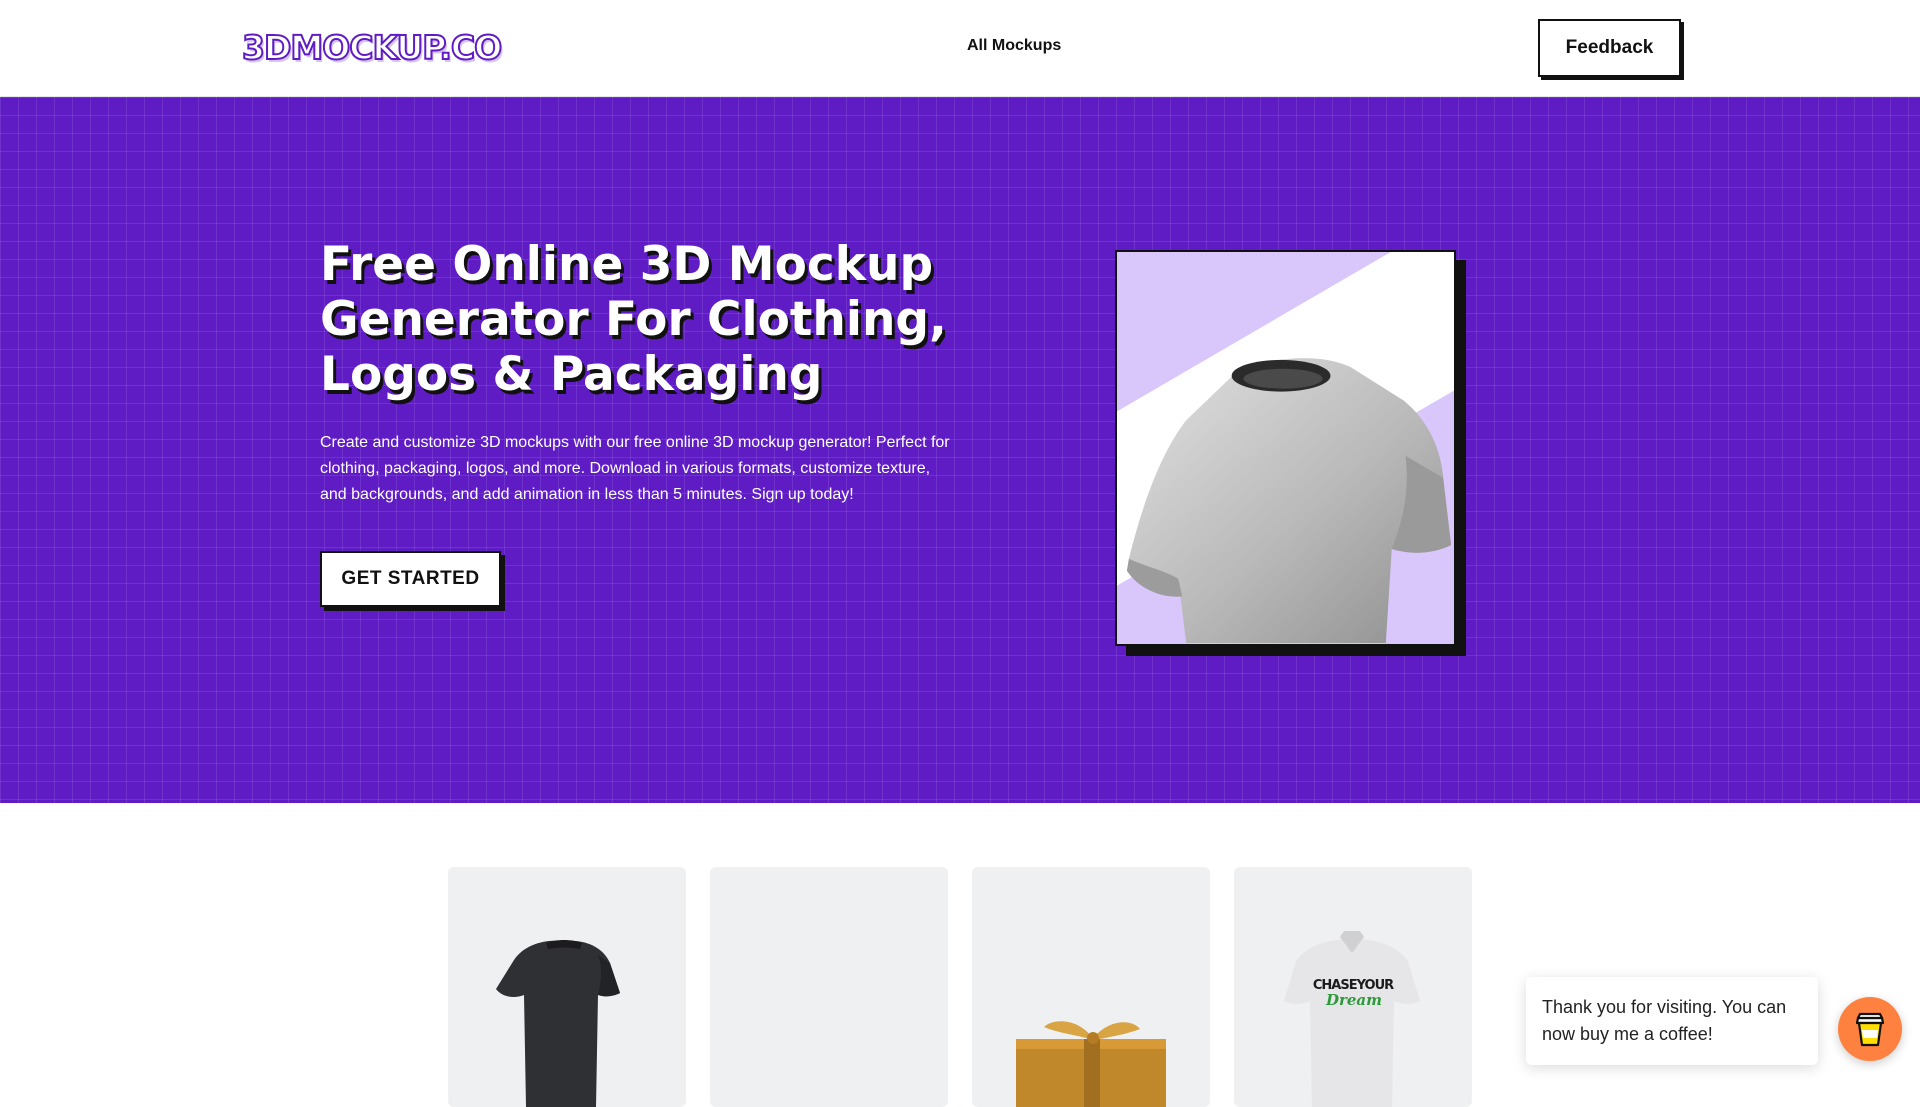 This screenshot has height=1107, width=1920. What do you see at coordinates (1091, 1064) in the screenshot?
I see `gift-box-icon` at bounding box center [1091, 1064].